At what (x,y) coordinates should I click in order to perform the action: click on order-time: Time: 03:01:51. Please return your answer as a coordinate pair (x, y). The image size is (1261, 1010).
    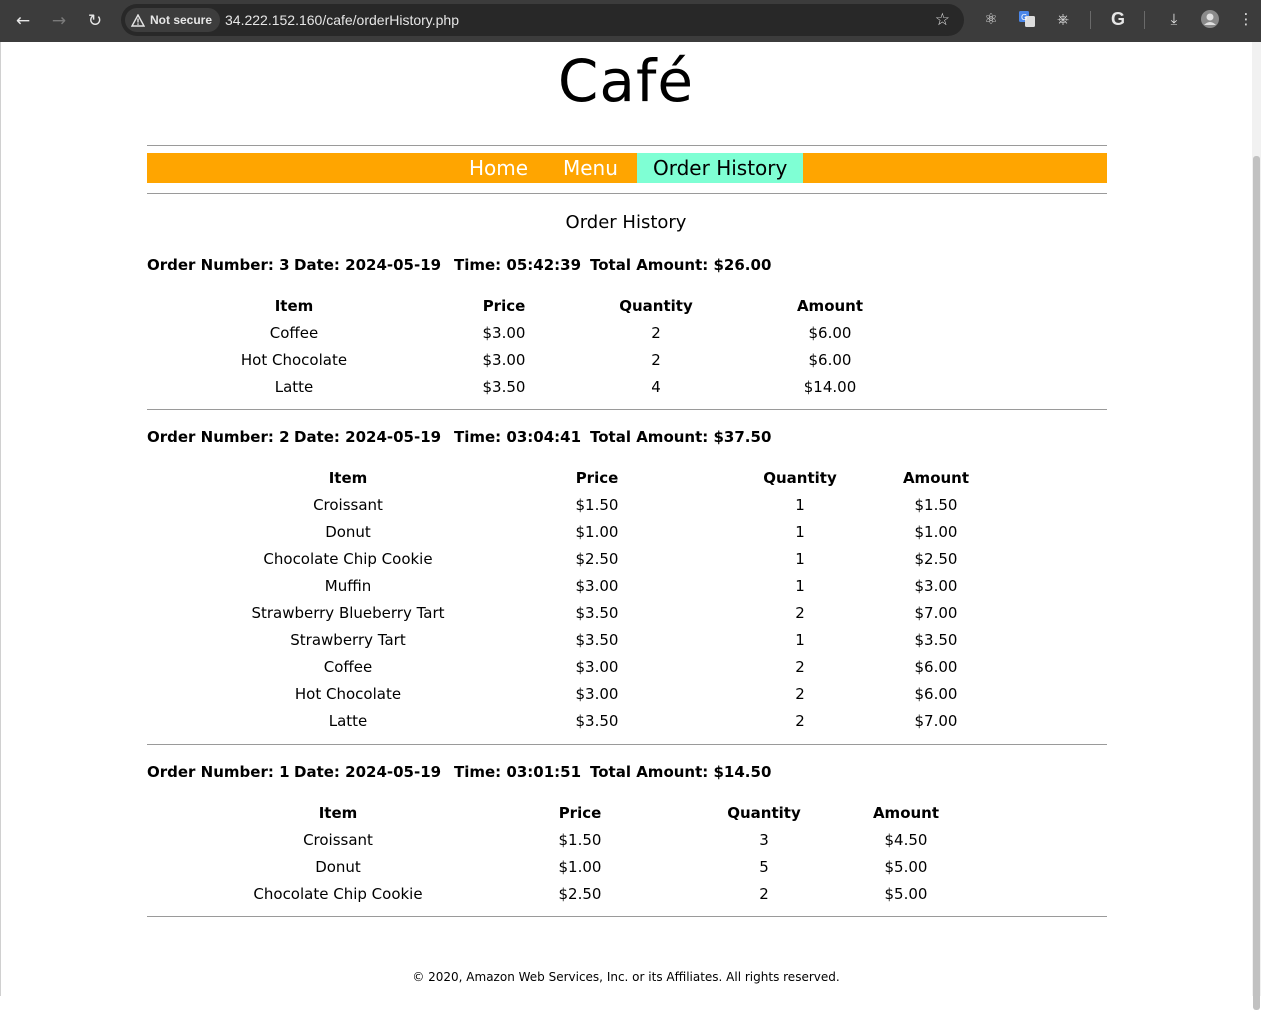
    Looking at the image, I should click on (518, 772).